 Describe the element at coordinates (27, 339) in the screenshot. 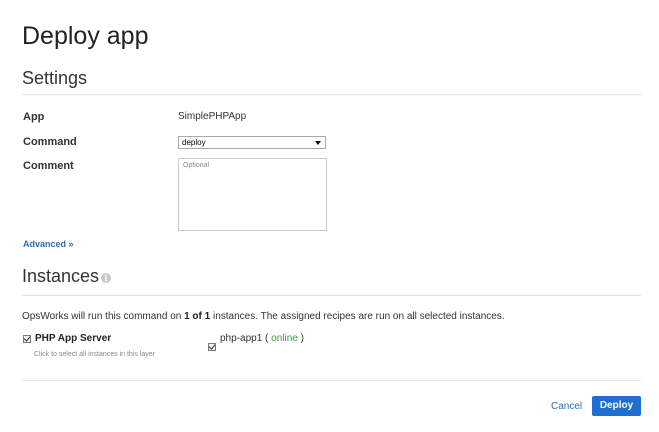

I see `layer-checkbox` at that location.